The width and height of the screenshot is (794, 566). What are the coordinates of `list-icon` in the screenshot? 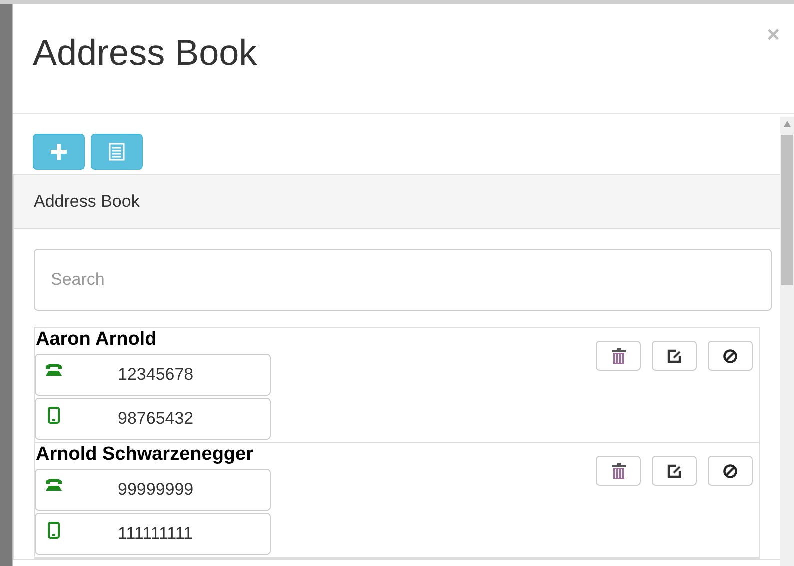 It's located at (117, 152).